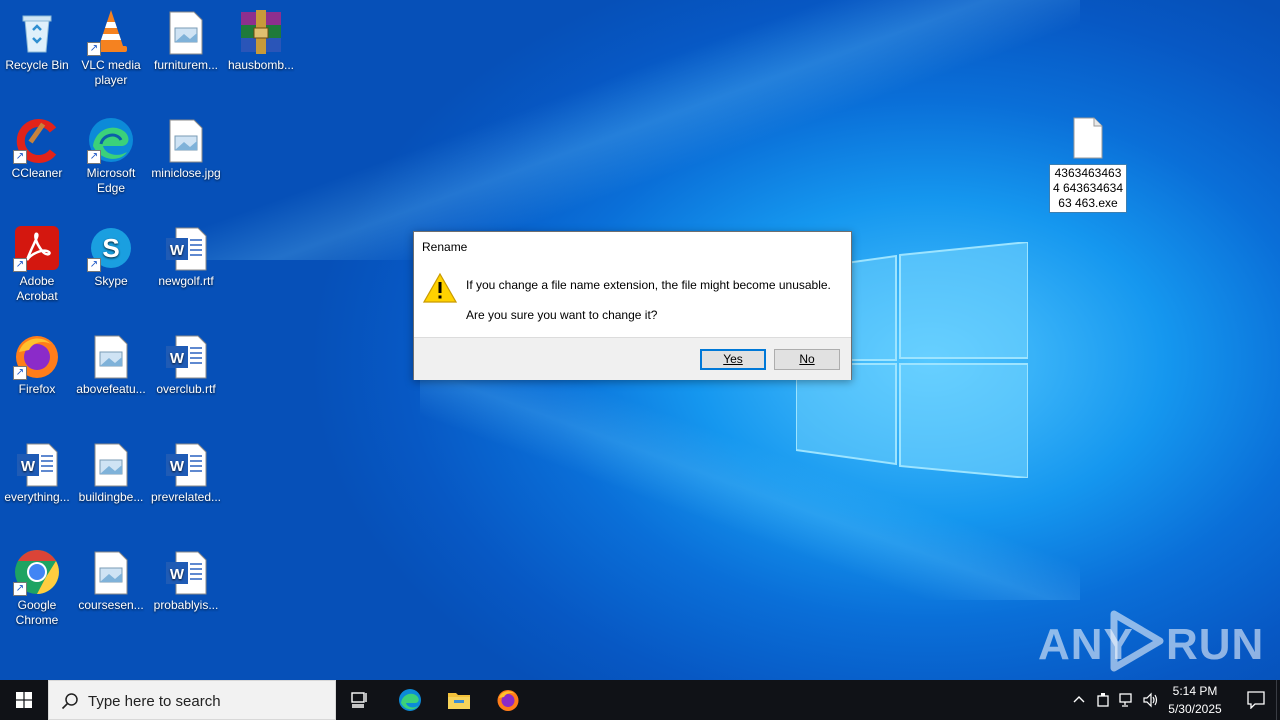 The height and width of the screenshot is (720, 1280). What do you see at coordinates (1195, 691) in the screenshot?
I see `clock-time: 5:14 PM` at bounding box center [1195, 691].